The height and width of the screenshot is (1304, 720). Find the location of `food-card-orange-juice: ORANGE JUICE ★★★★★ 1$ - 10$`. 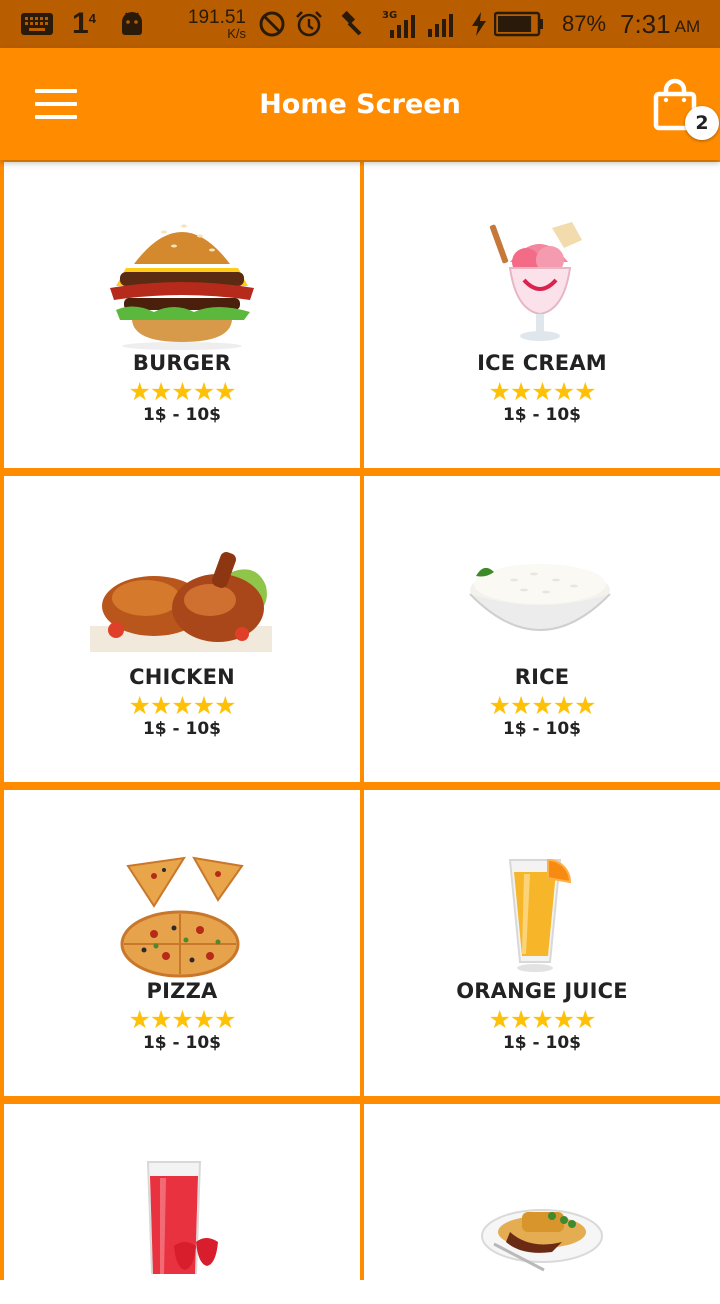

food-card-orange-juice: ORANGE JUICE ★★★★★ 1$ - 10$ is located at coordinates (542, 943).